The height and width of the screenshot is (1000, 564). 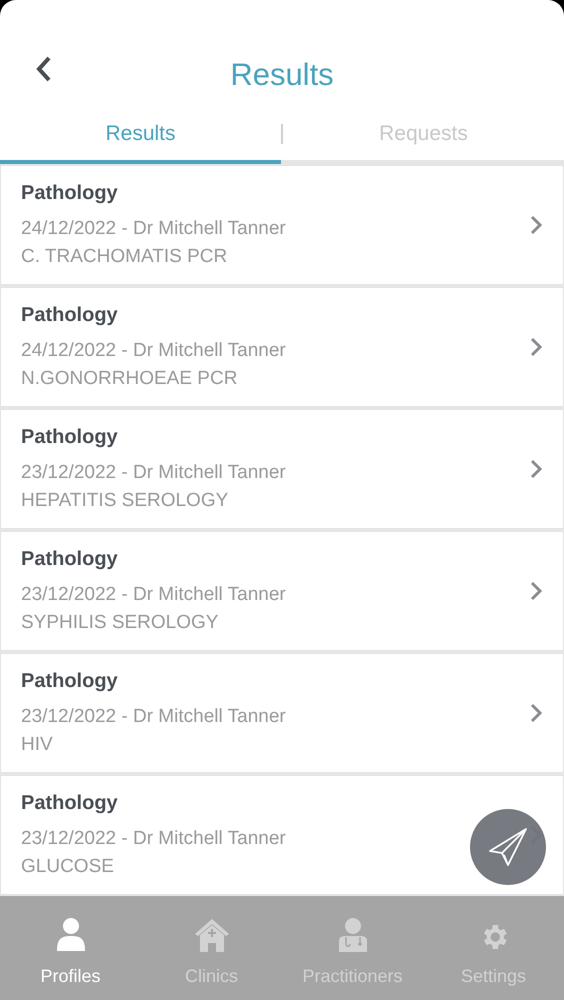 I want to click on result-row: Pathology 23/12/2022 - Dr Mitchell Tanner HIV, so click(x=282, y=713).